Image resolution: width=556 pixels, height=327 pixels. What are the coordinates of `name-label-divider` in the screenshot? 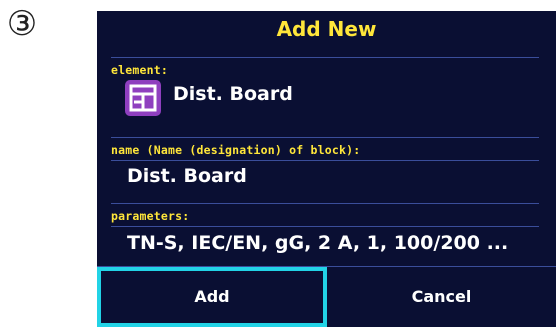 It's located at (325, 160).